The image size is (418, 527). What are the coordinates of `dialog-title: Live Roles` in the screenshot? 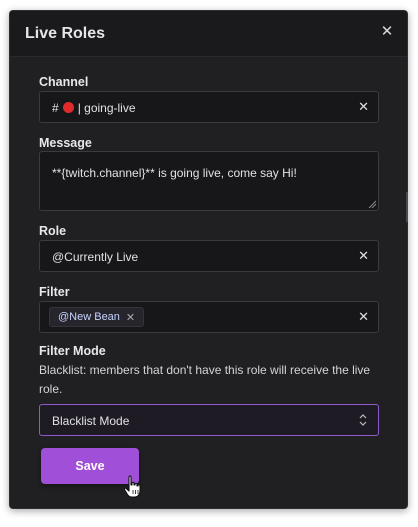 It's located at (65, 33).